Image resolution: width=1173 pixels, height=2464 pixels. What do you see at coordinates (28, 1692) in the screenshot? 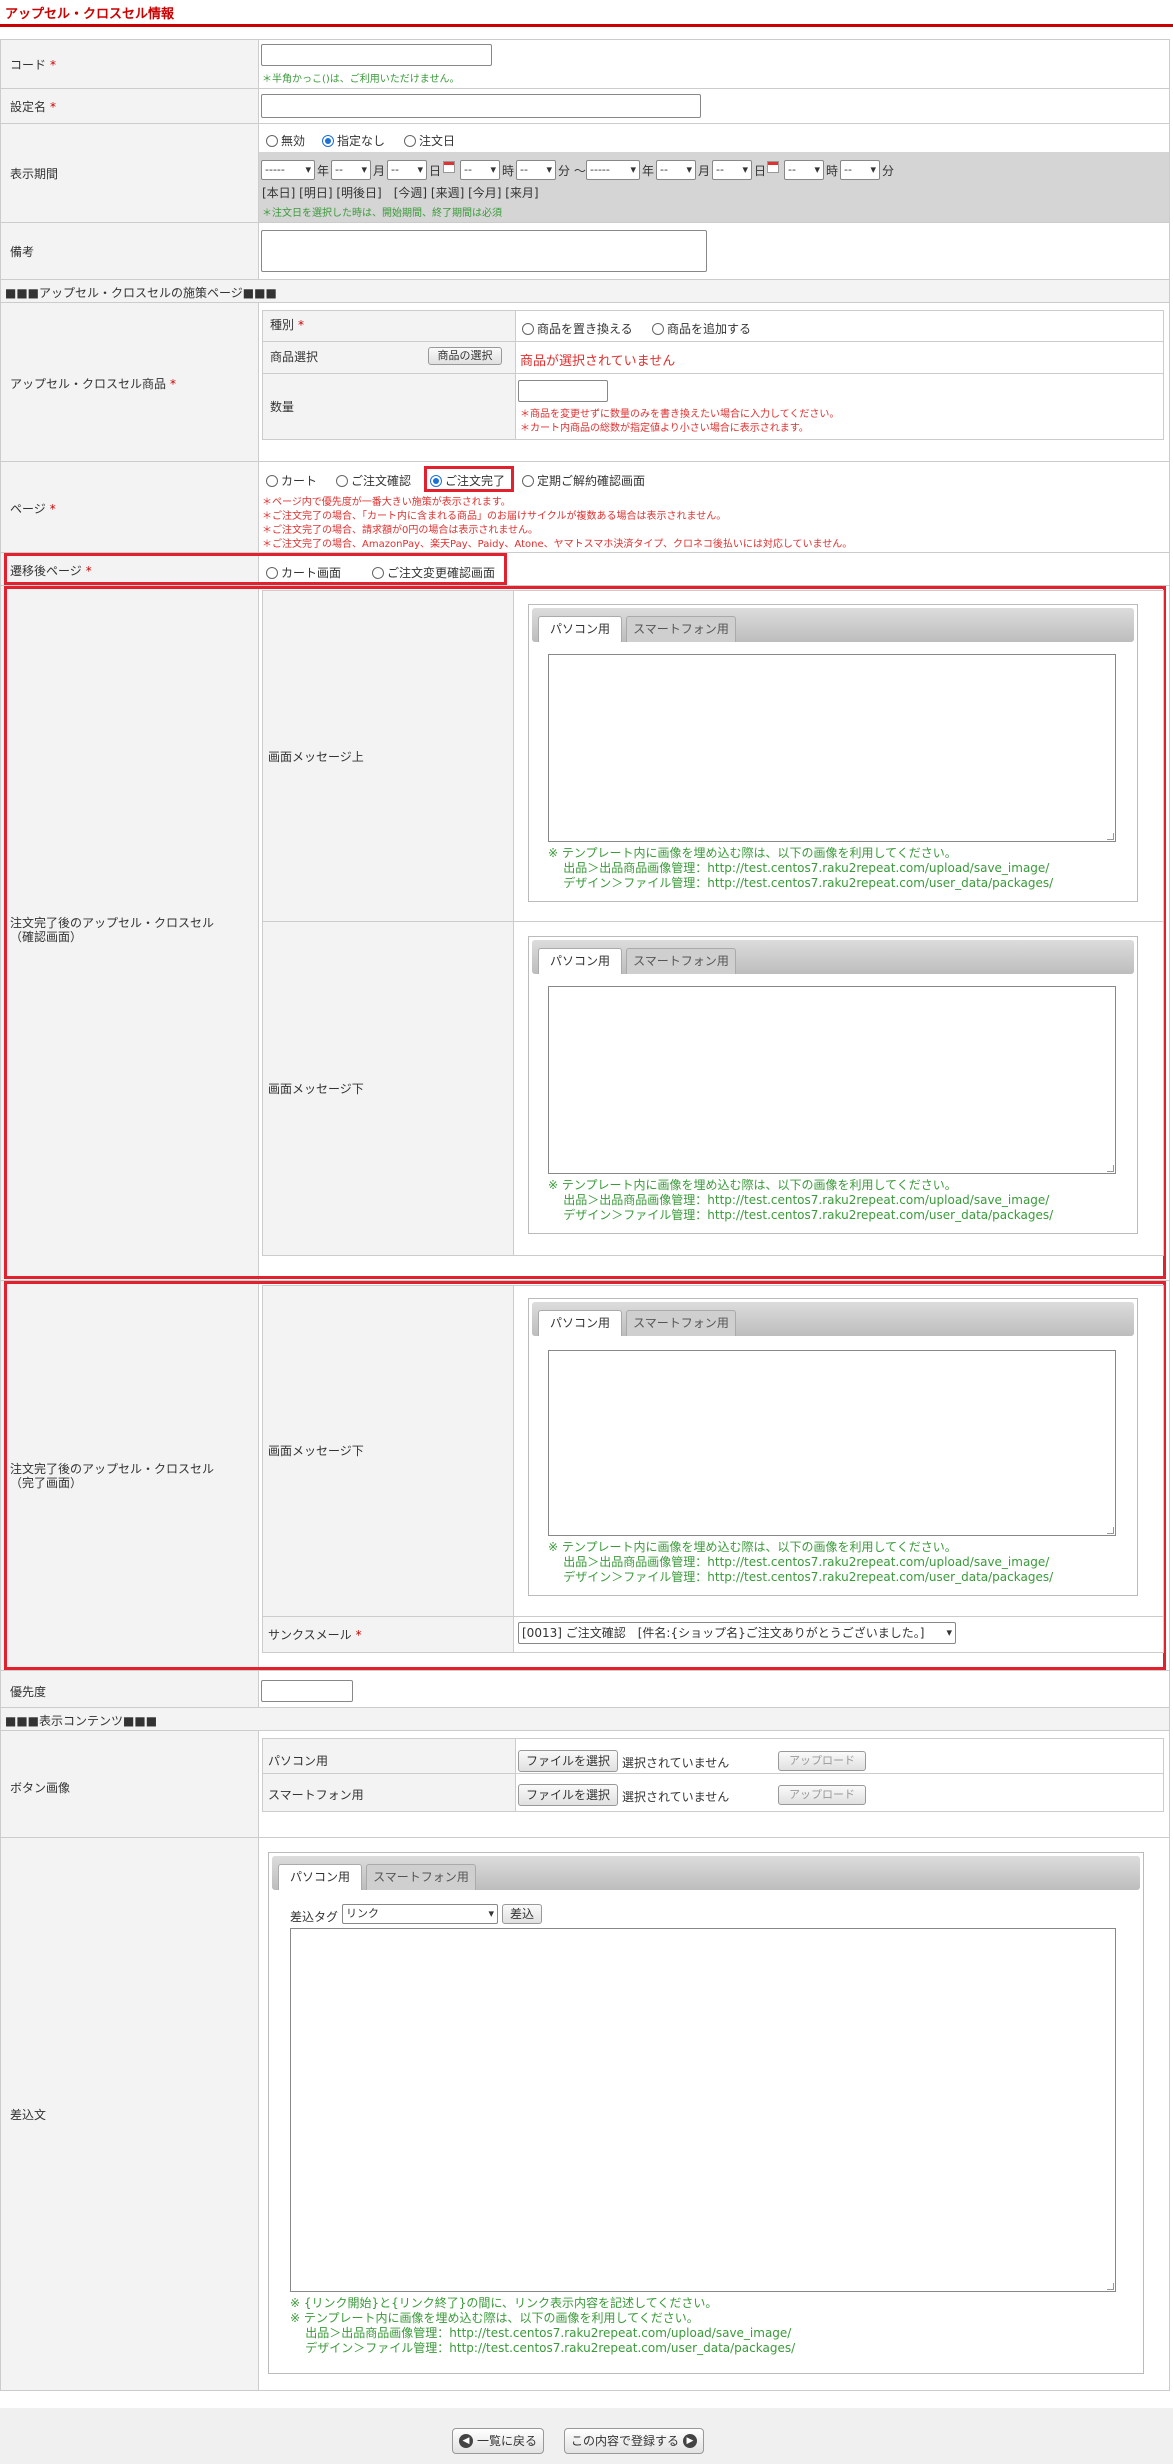
I see `priority-label: 優先度` at bounding box center [28, 1692].